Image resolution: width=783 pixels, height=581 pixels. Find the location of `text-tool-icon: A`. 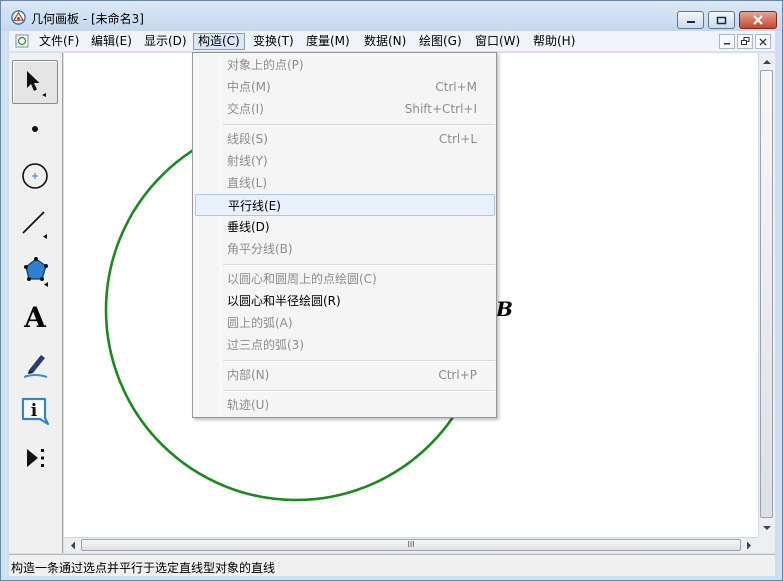

text-tool-icon: A is located at coordinates (35, 317).